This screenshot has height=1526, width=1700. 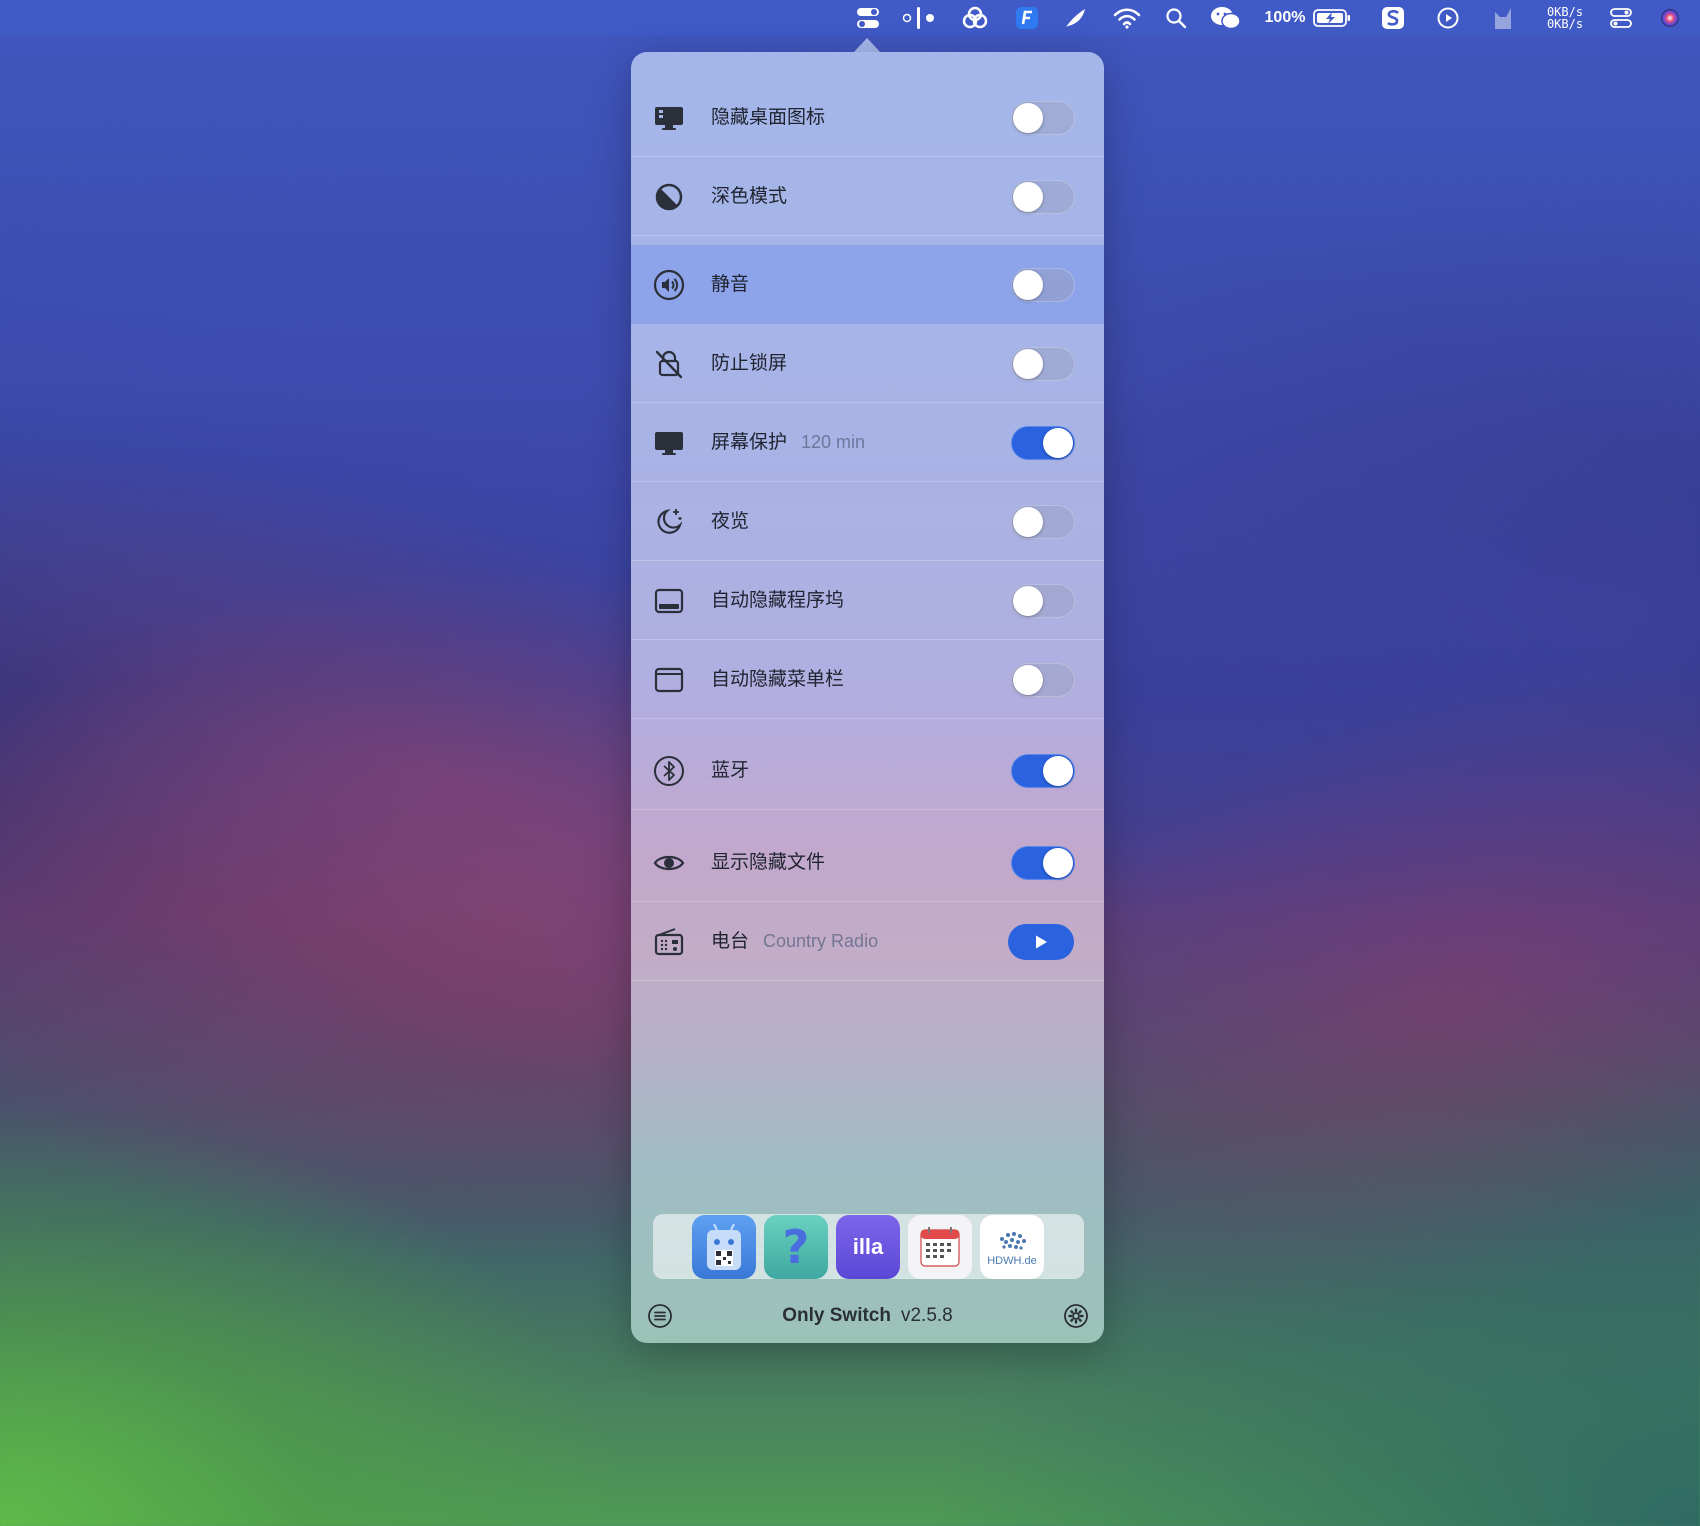 I want to click on app-f-icon, so click(x=1027, y=17).